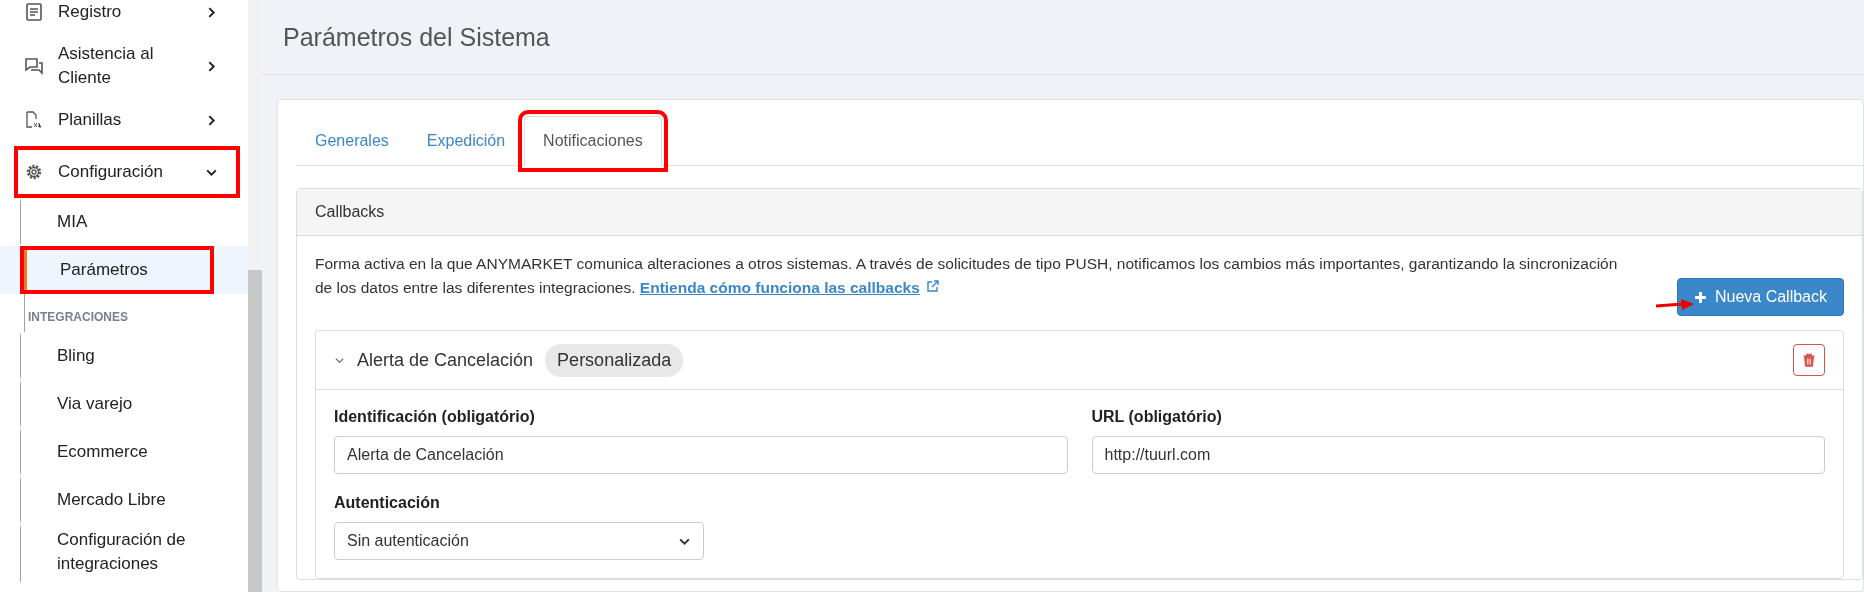  I want to click on external-link-icon, so click(932, 286).